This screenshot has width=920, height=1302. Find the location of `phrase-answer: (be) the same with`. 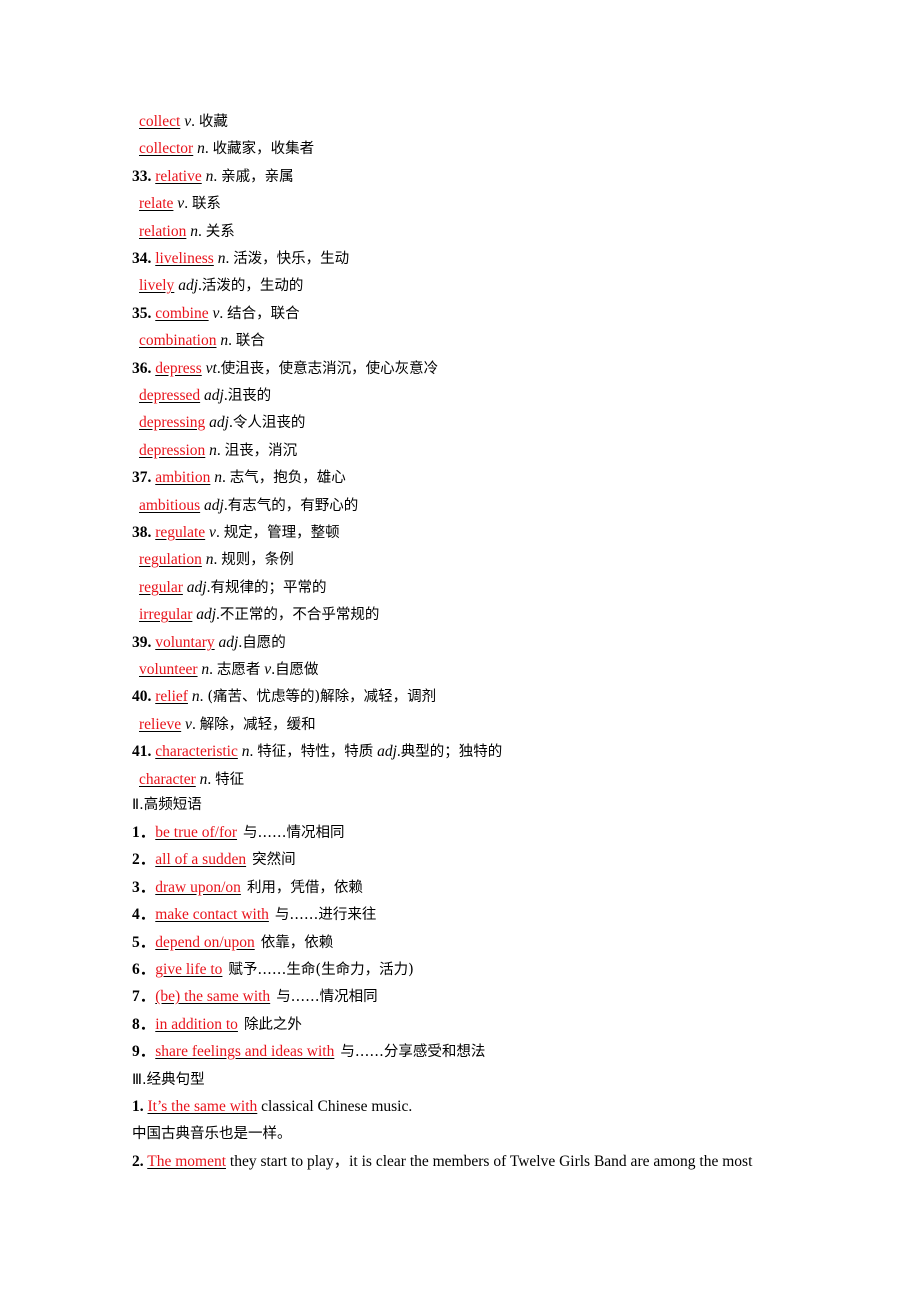

phrase-answer: (be) the same with is located at coordinates (213, 996).